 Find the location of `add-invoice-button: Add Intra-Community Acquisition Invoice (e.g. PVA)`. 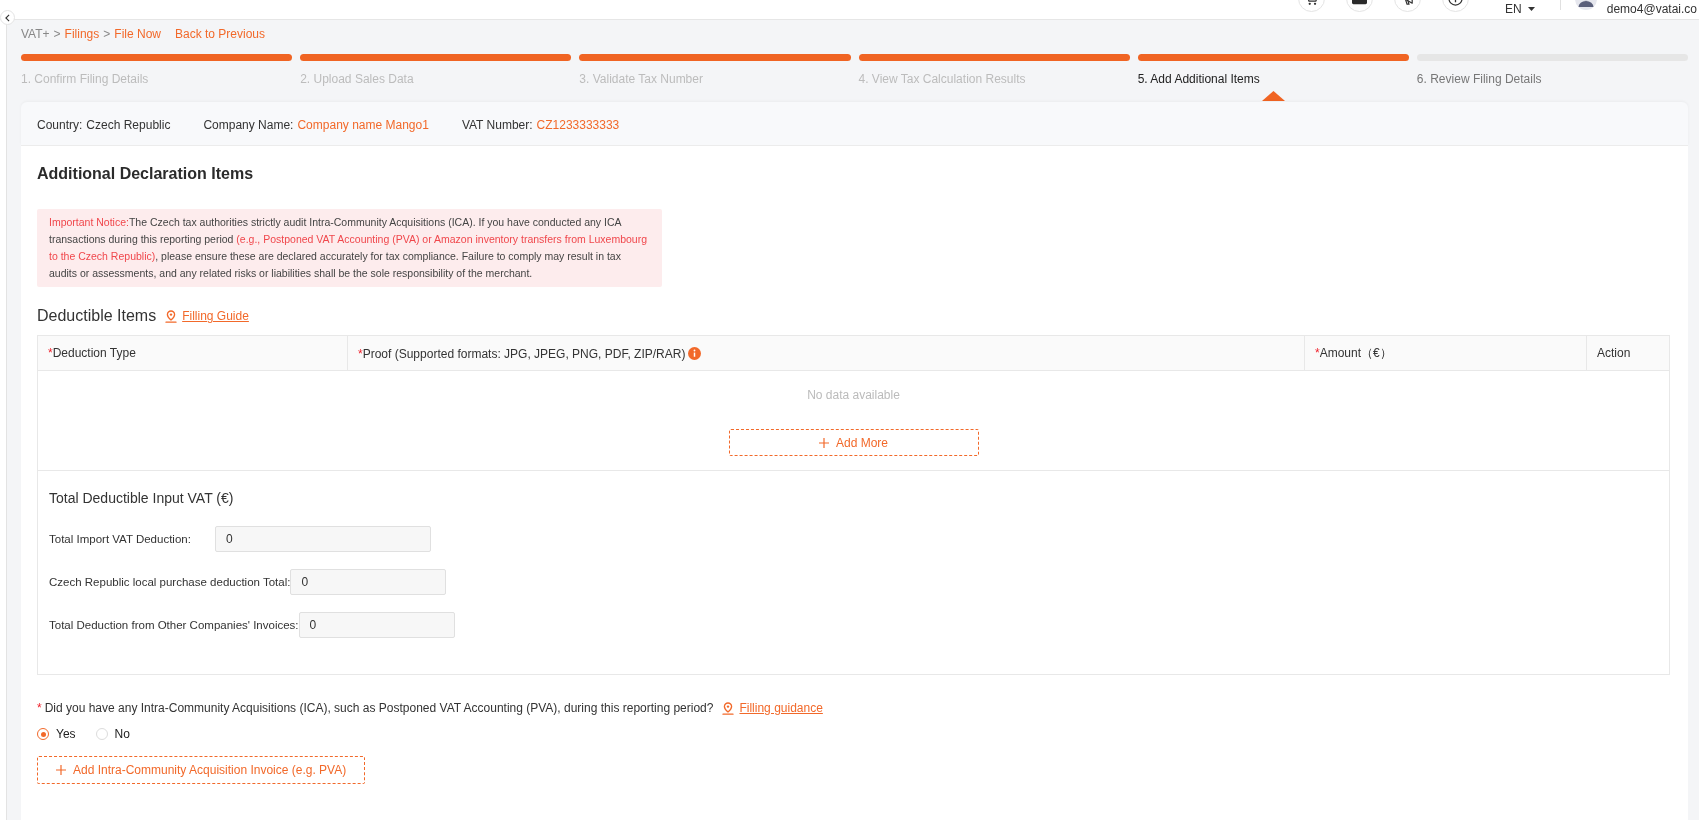

add-invoice-button: Add Intra-Community Acquisition Invoice (e.g. PVA) is located at coordinates (201, 770).